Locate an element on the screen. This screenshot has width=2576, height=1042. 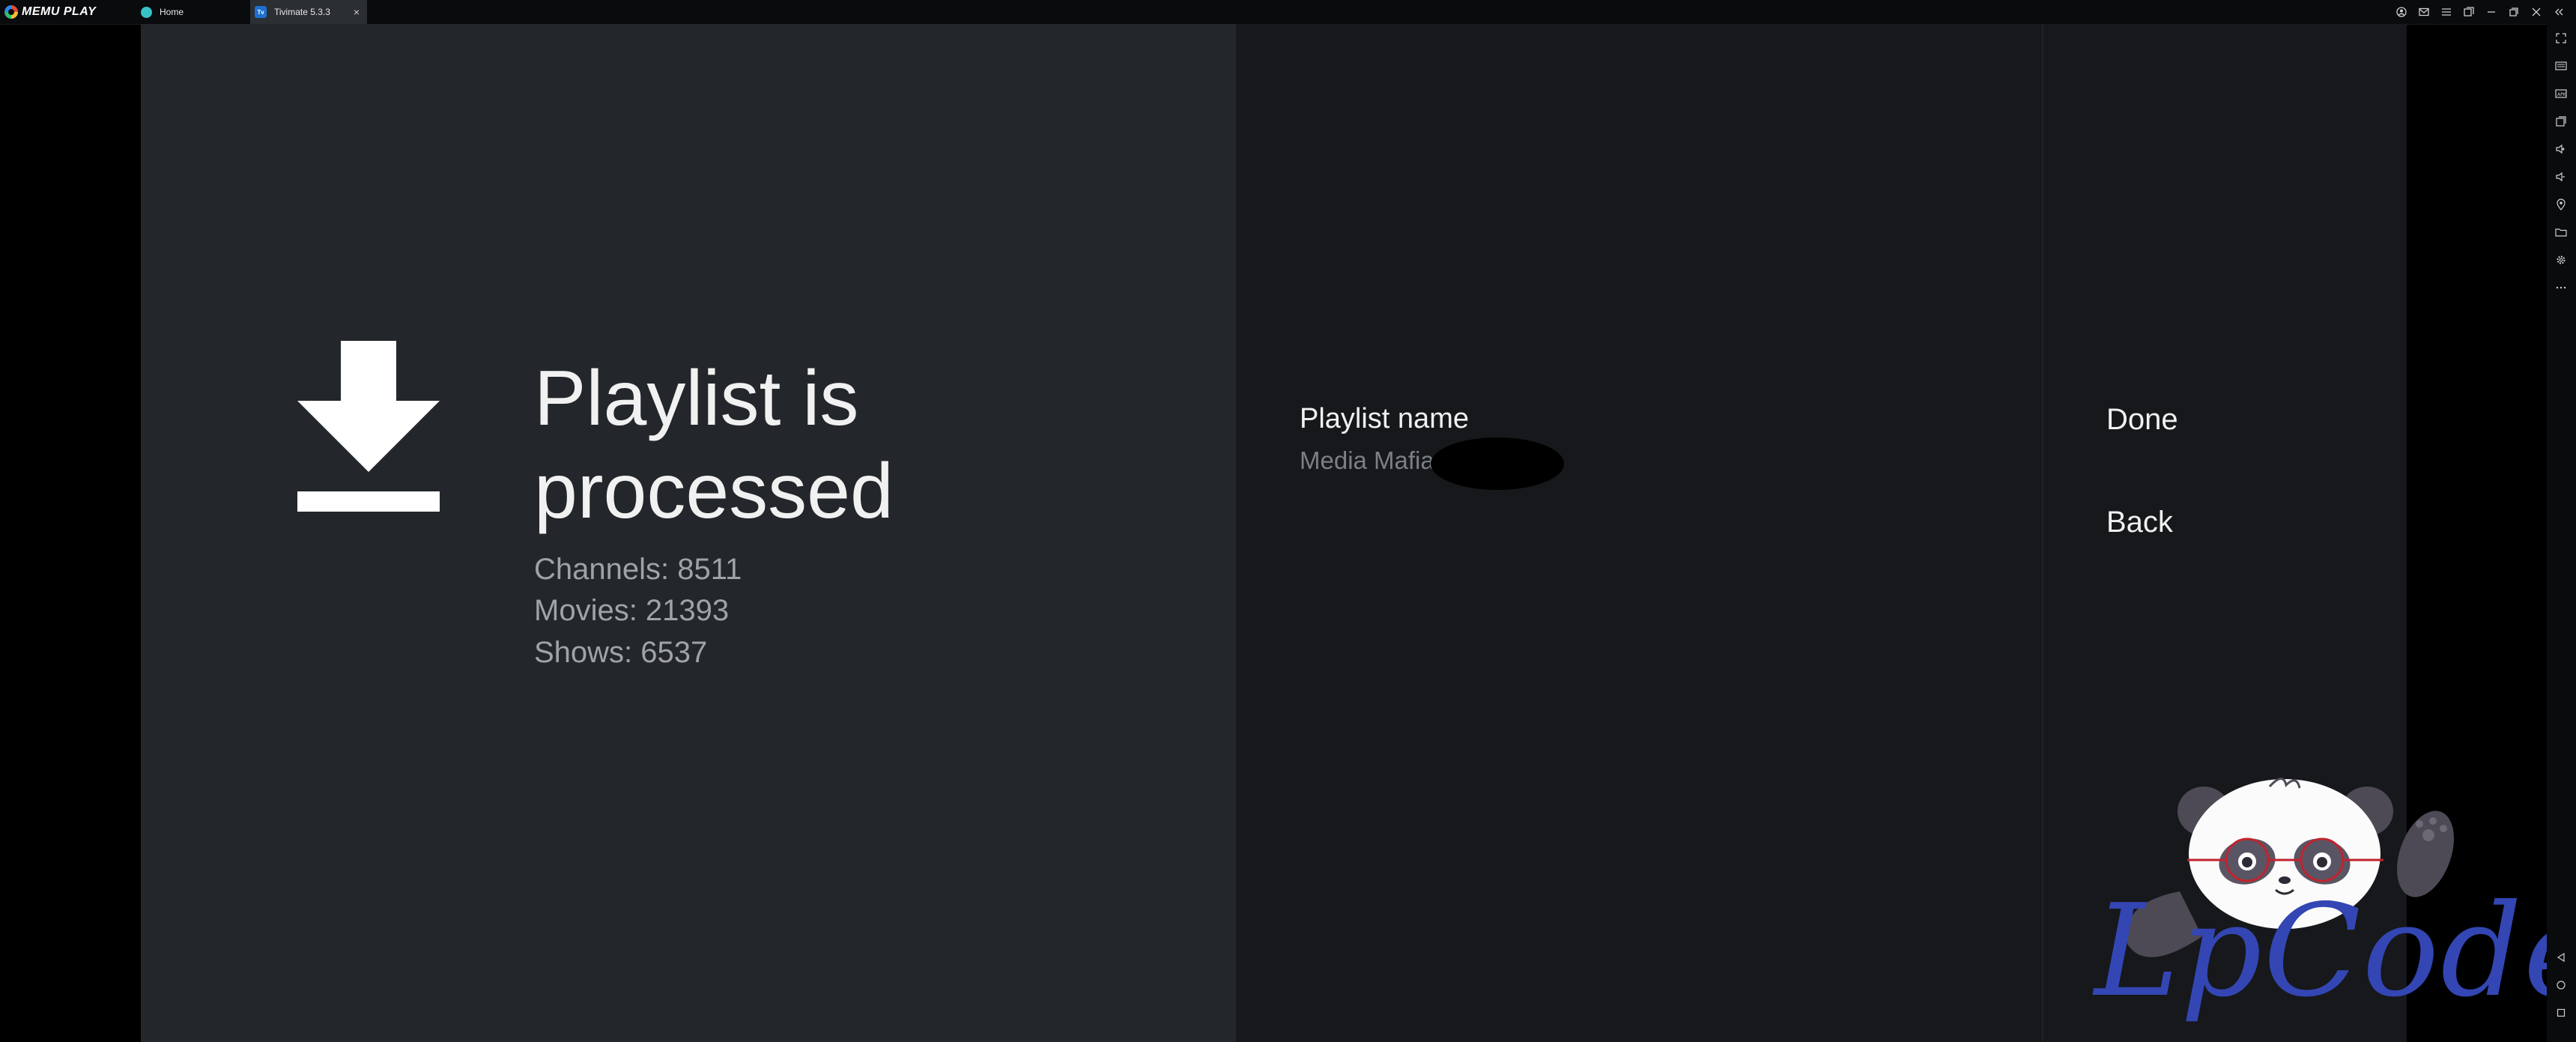
tivimate-app-icon: Tv is located at coordinates (261, 12).